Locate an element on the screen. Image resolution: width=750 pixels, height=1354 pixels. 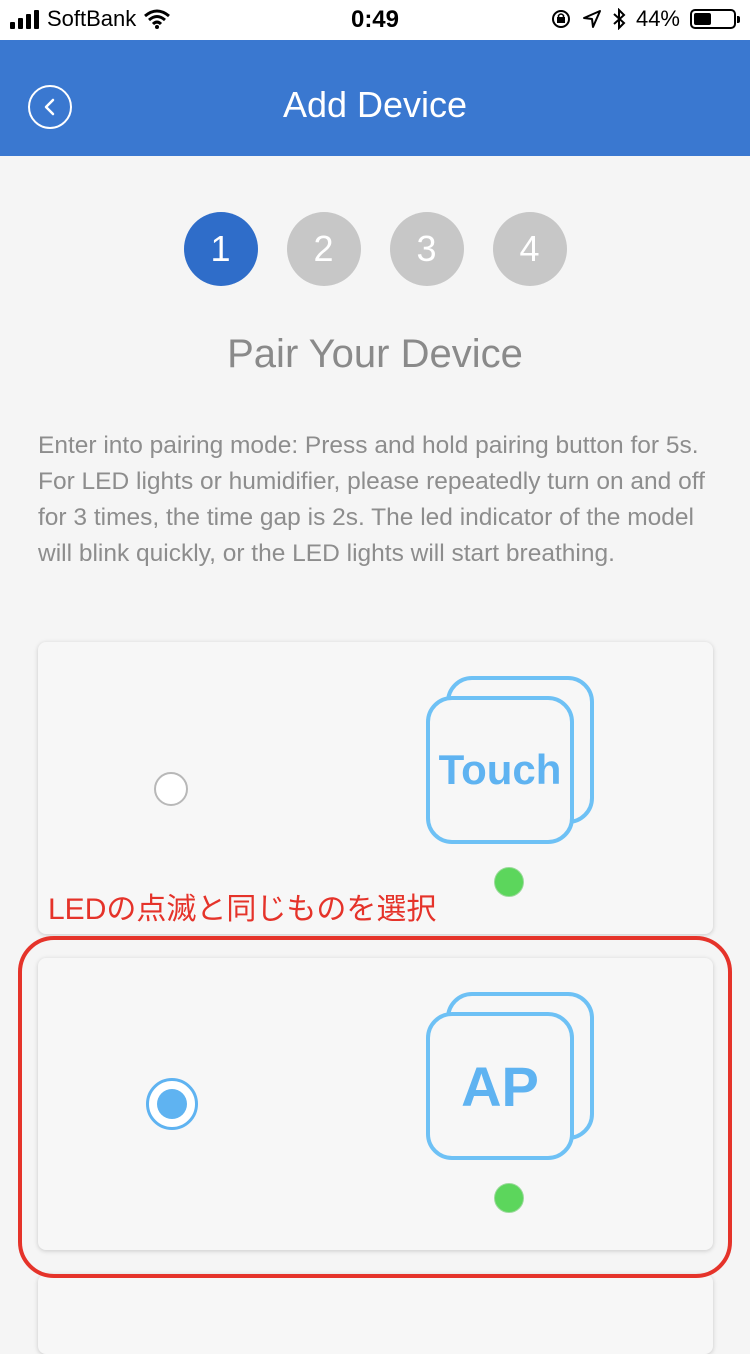
step-4: 4 is located at coordinates (529, 249).